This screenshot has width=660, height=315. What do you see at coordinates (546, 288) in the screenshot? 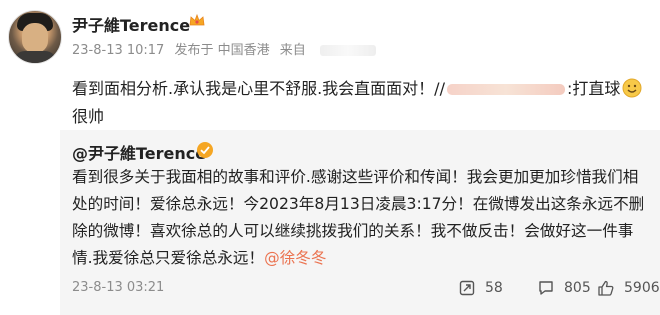
I see `comment-icon` at bounding box center [546, 288].